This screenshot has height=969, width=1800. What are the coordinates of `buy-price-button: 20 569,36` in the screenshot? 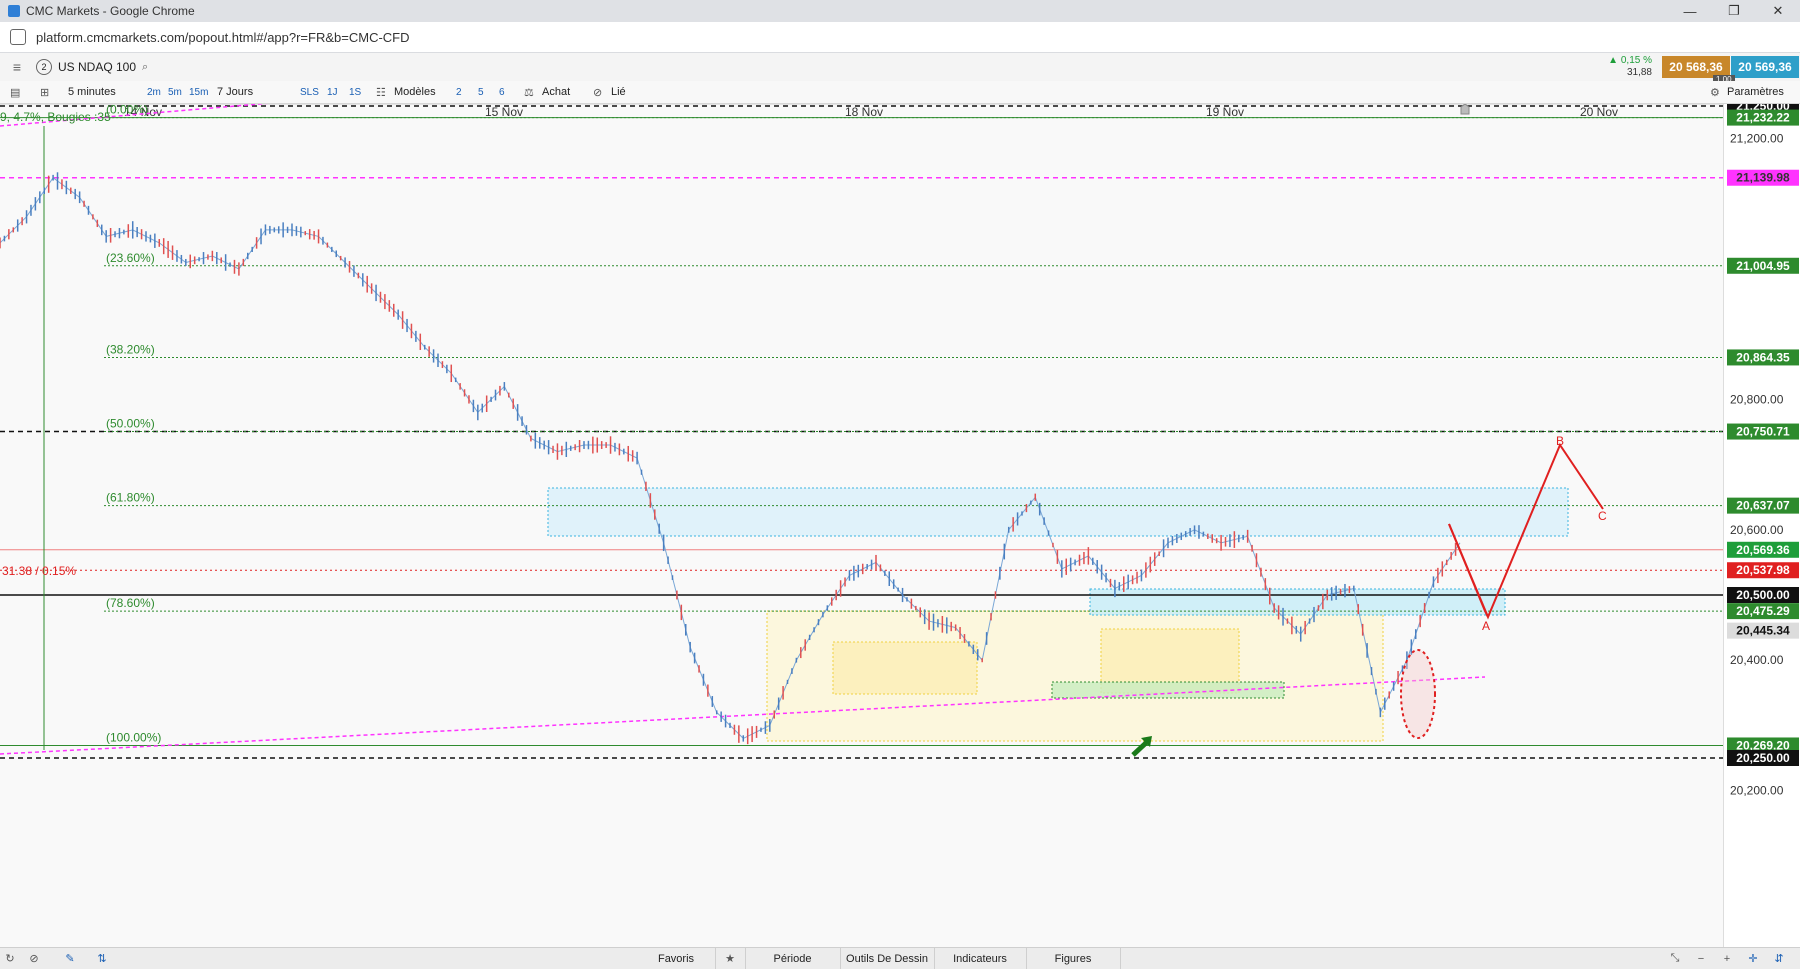 It's located at (1765, 67).